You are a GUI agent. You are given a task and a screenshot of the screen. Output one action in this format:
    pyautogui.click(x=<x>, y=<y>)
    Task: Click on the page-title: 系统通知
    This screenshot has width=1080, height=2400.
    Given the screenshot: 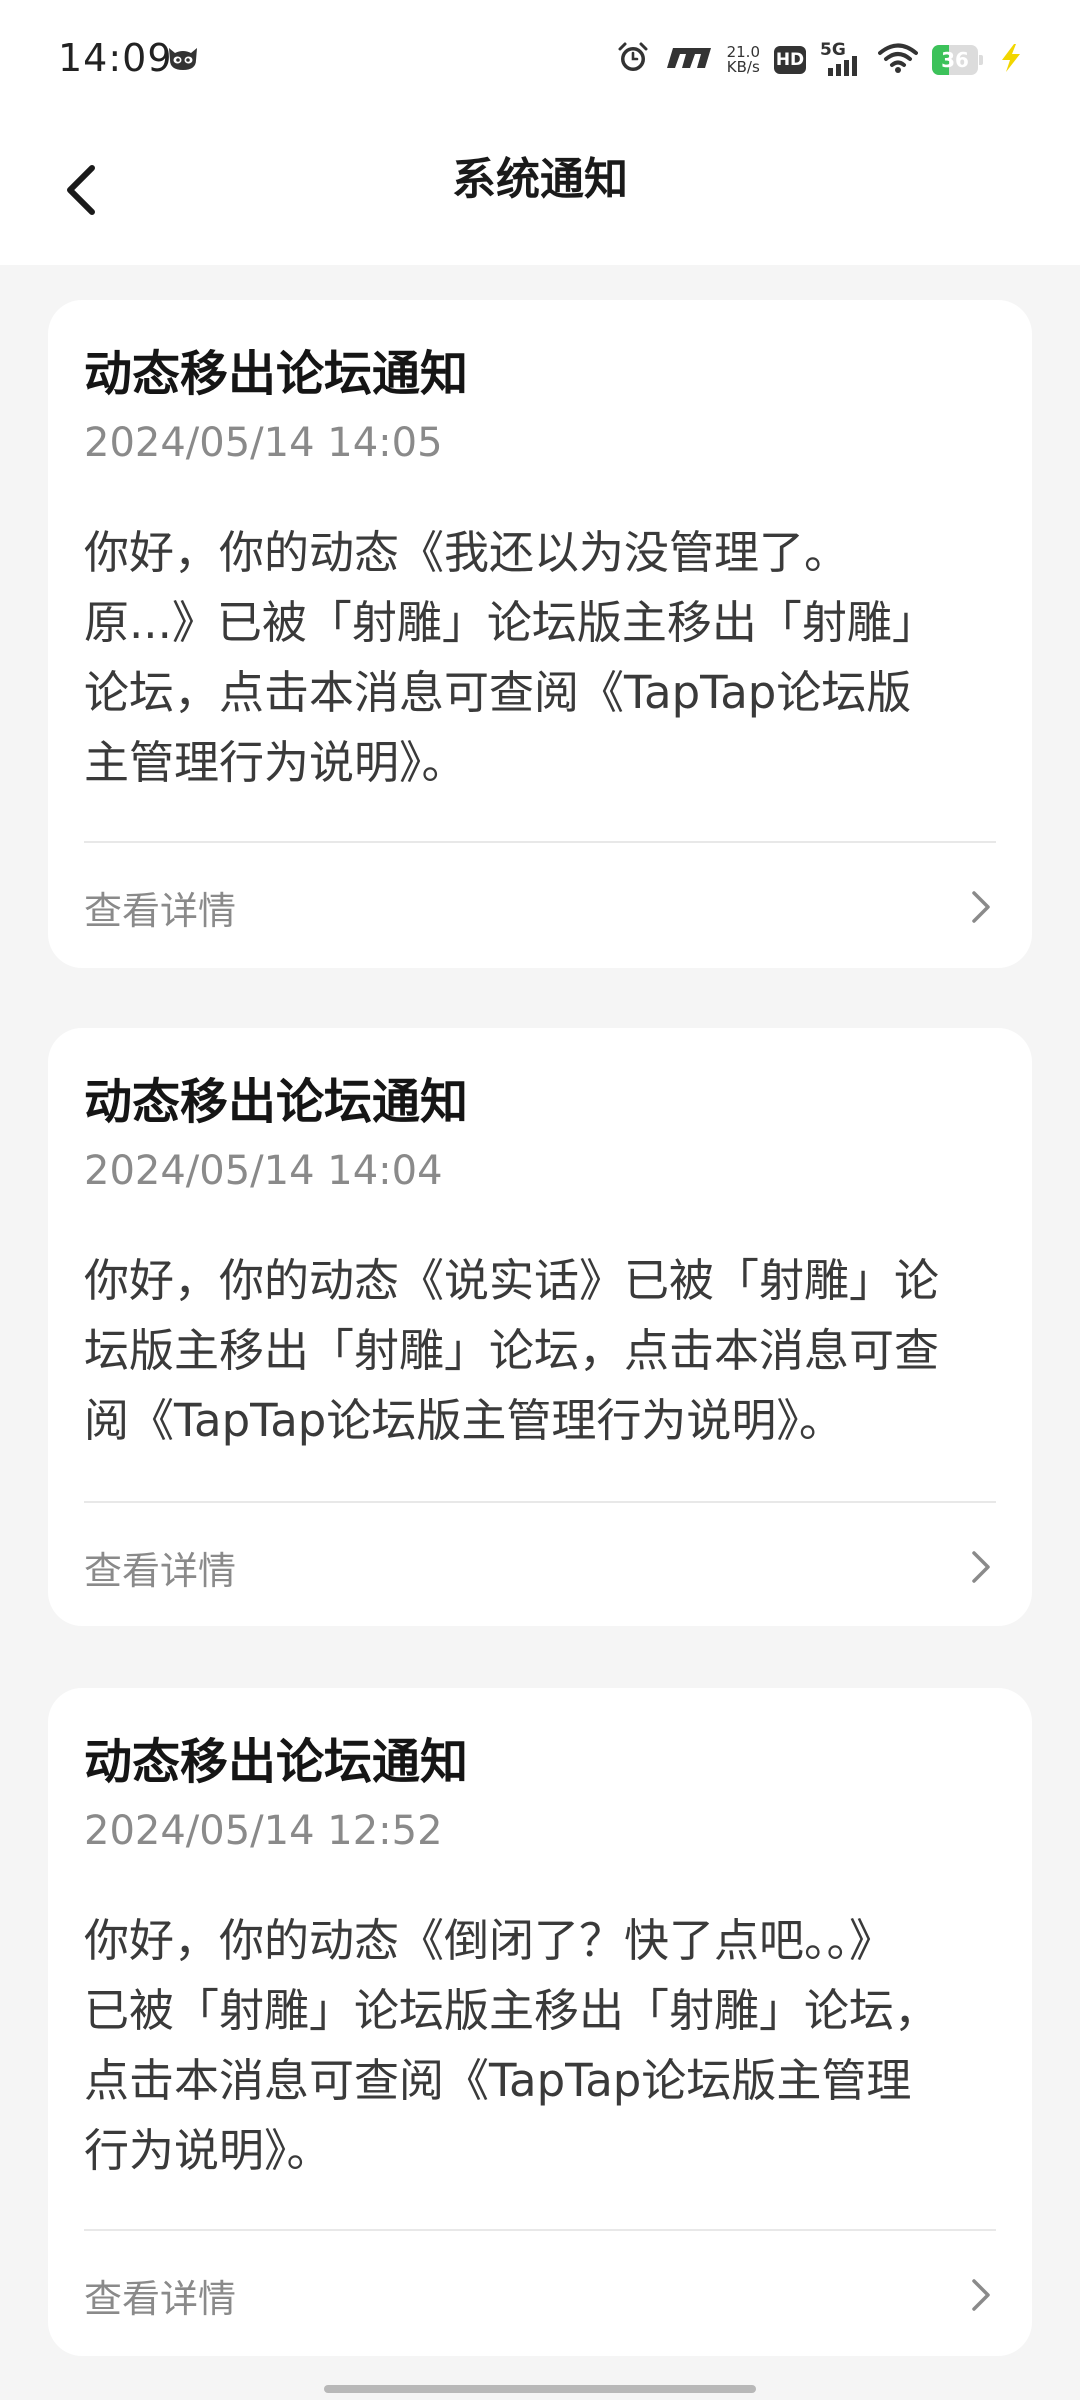 What is the action you would take?
    pyautogui.click(x=540, y=179)
    